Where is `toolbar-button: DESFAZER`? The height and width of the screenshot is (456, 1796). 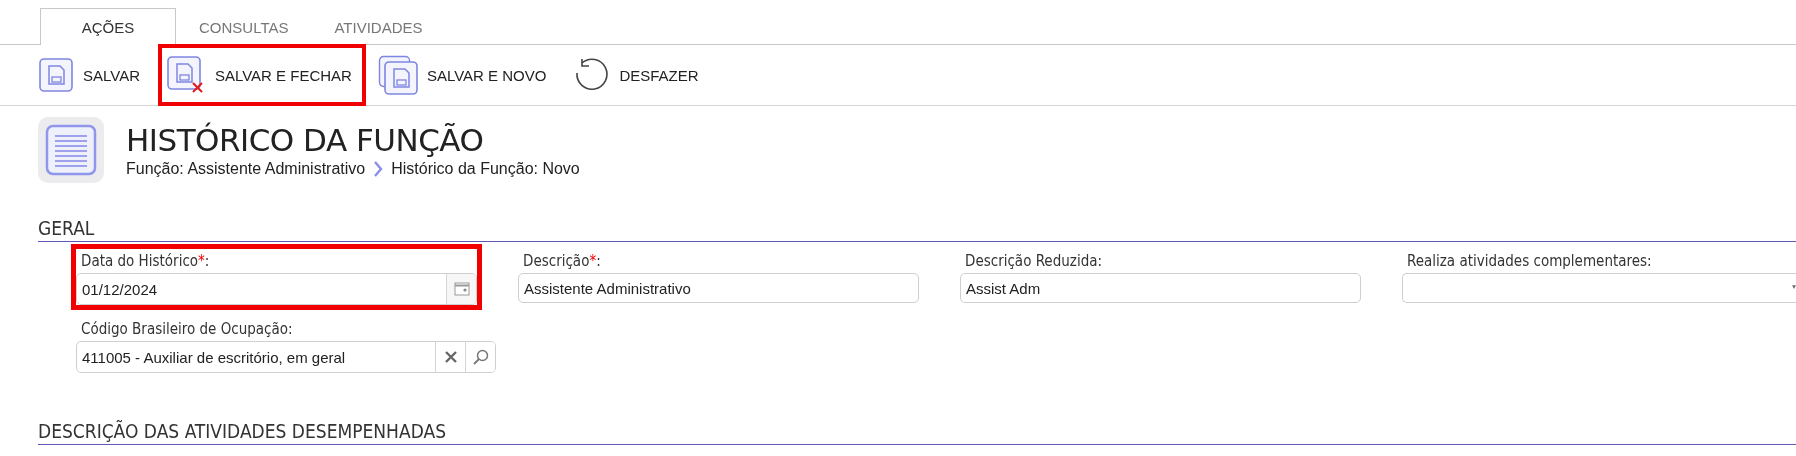
toolbar-button: DESFAZER is located at coordinates (638, 75).